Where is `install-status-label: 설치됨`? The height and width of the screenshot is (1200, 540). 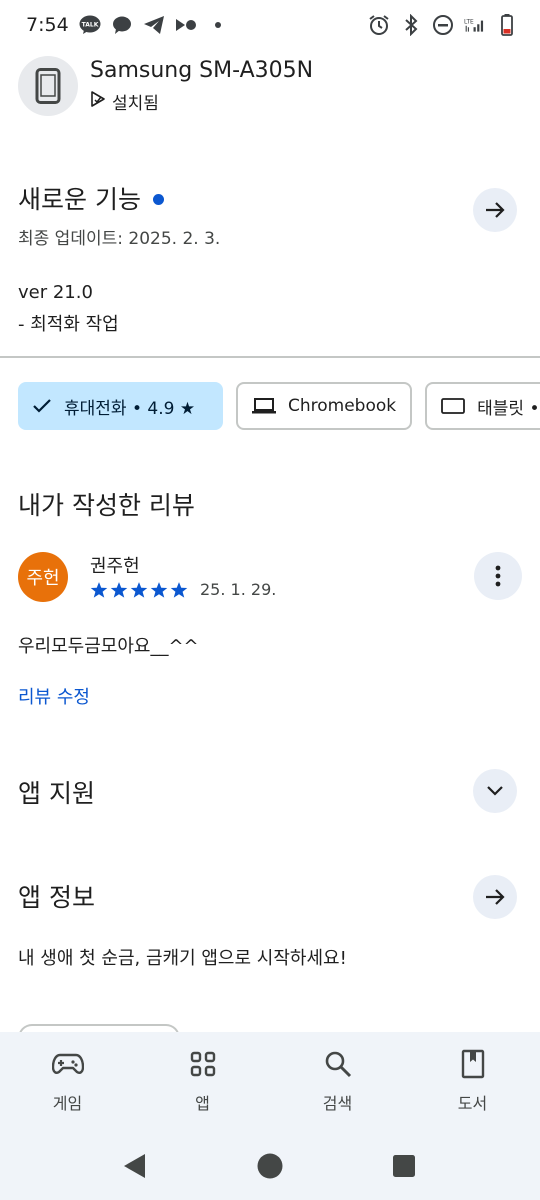
install-status-label: 설치됨 is located at coordinates (135, 104).